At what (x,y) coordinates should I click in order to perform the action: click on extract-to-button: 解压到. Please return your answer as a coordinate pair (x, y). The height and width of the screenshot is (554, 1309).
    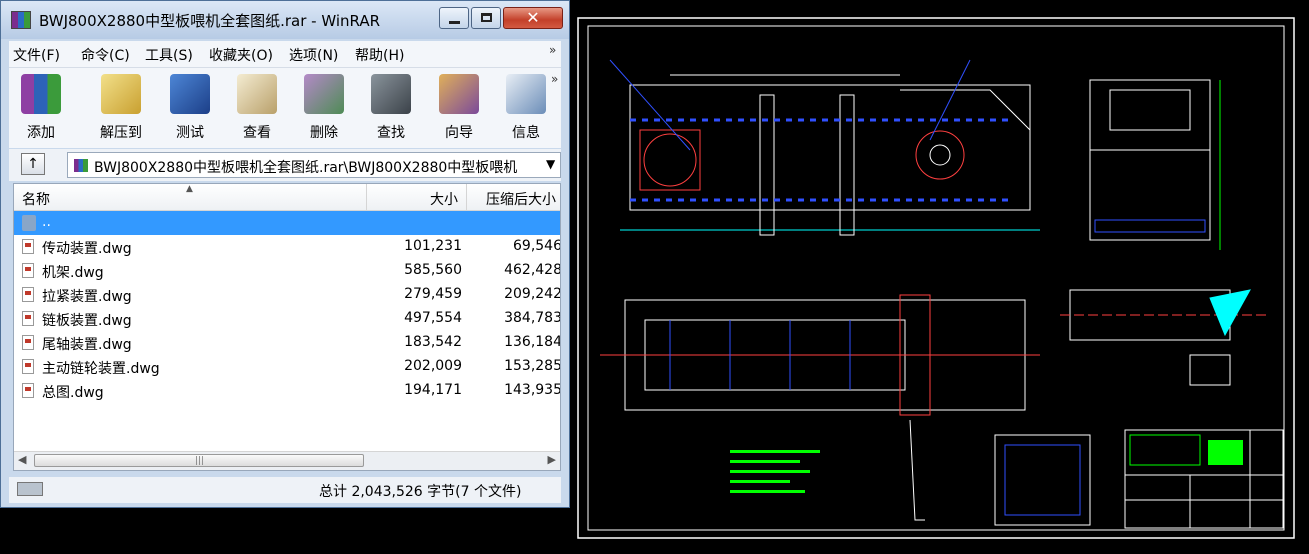
    Looking at the image, I should click on (121, 107).